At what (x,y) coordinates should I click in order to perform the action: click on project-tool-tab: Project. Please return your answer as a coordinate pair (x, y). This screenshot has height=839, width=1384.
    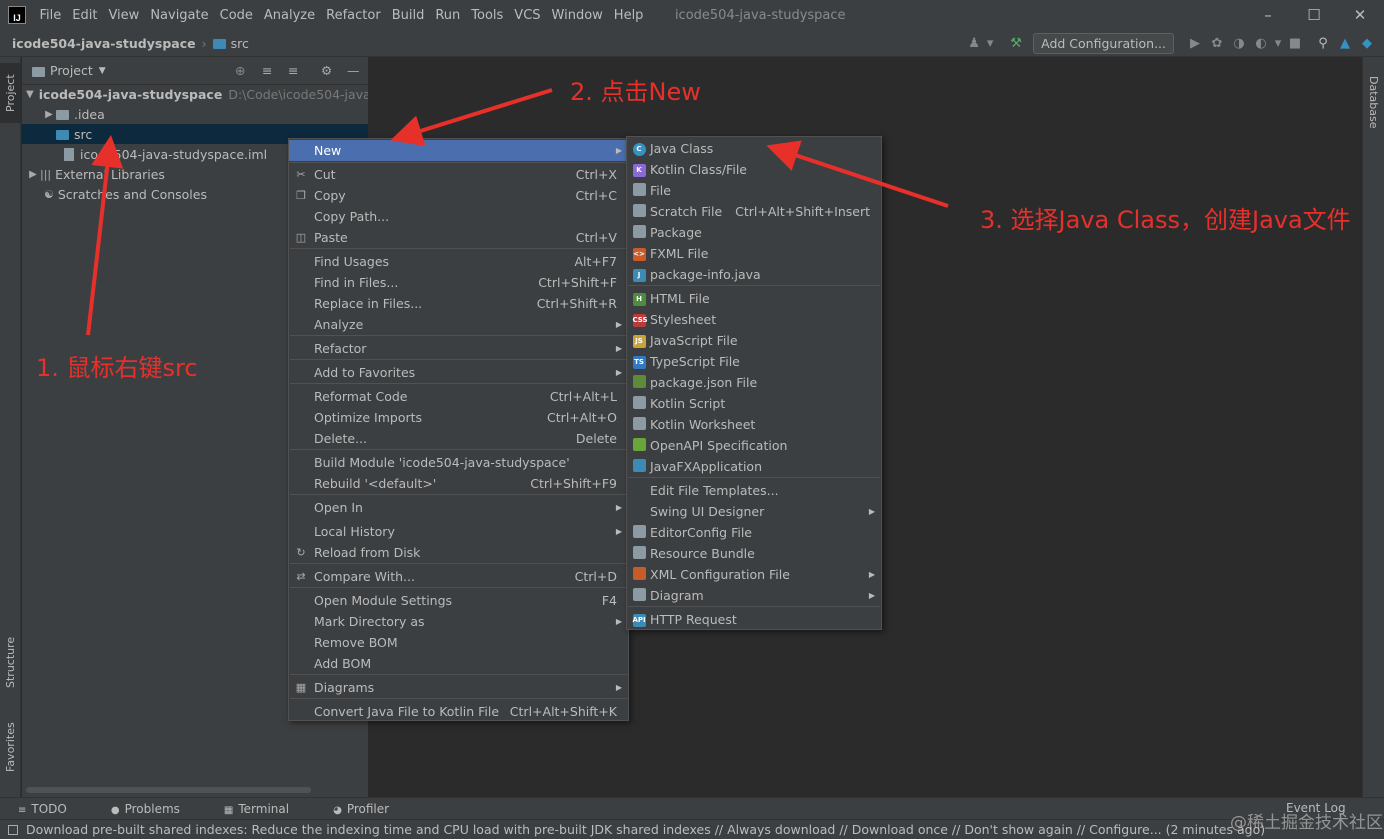
    Looking at the image, I should click on (10, 93).